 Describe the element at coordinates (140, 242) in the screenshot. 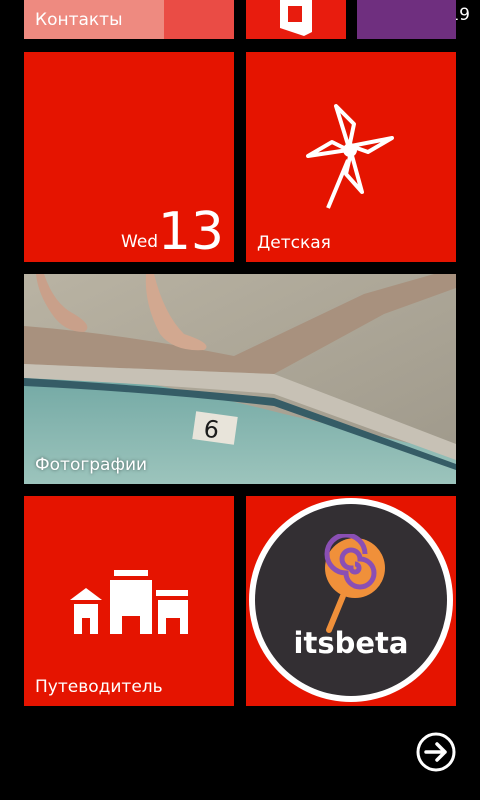

I see `calendar-day: Wed` at that location.